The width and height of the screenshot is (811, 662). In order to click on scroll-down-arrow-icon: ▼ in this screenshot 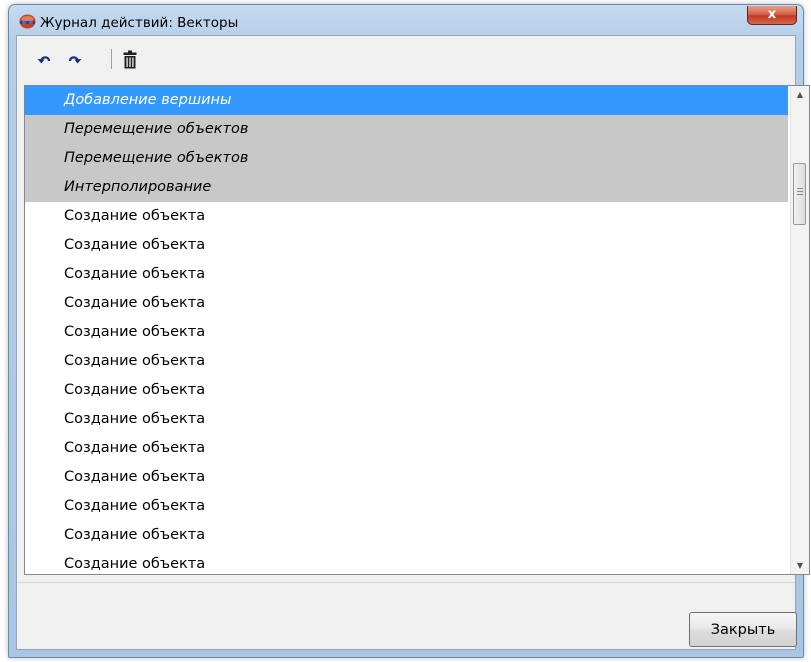, I will do `click(800, 565)`.